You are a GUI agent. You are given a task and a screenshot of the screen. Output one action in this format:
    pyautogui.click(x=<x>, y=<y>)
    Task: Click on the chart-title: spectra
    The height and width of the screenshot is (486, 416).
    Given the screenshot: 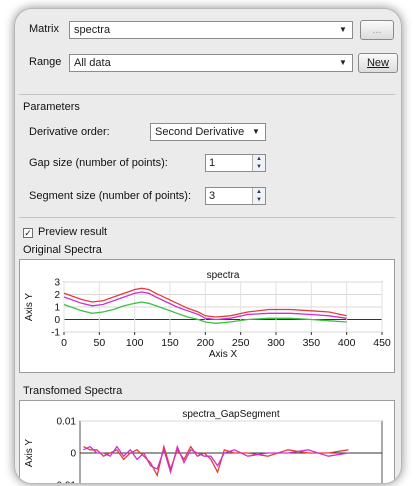 What is the action you would take?
    pyautogui.click(x=223, y=275)
    